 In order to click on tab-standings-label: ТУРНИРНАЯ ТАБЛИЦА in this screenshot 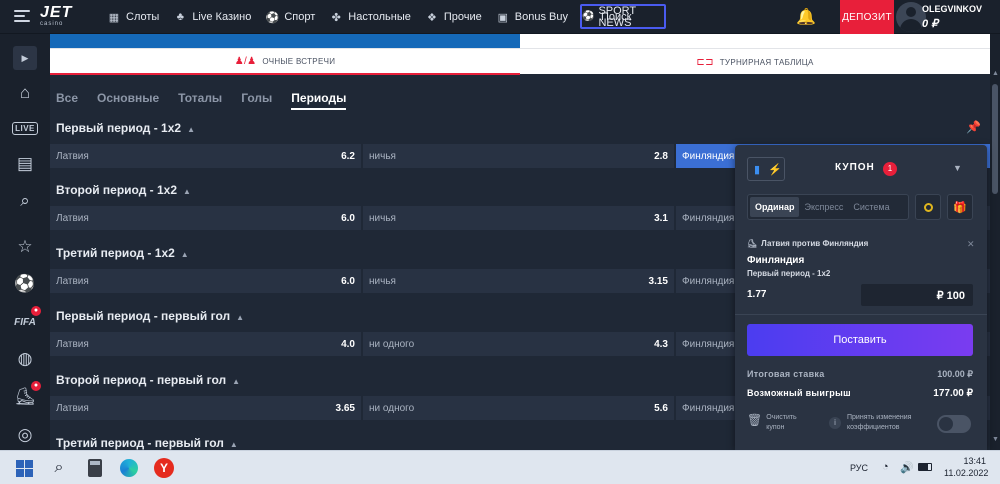, I will do `click(766, 62)`.